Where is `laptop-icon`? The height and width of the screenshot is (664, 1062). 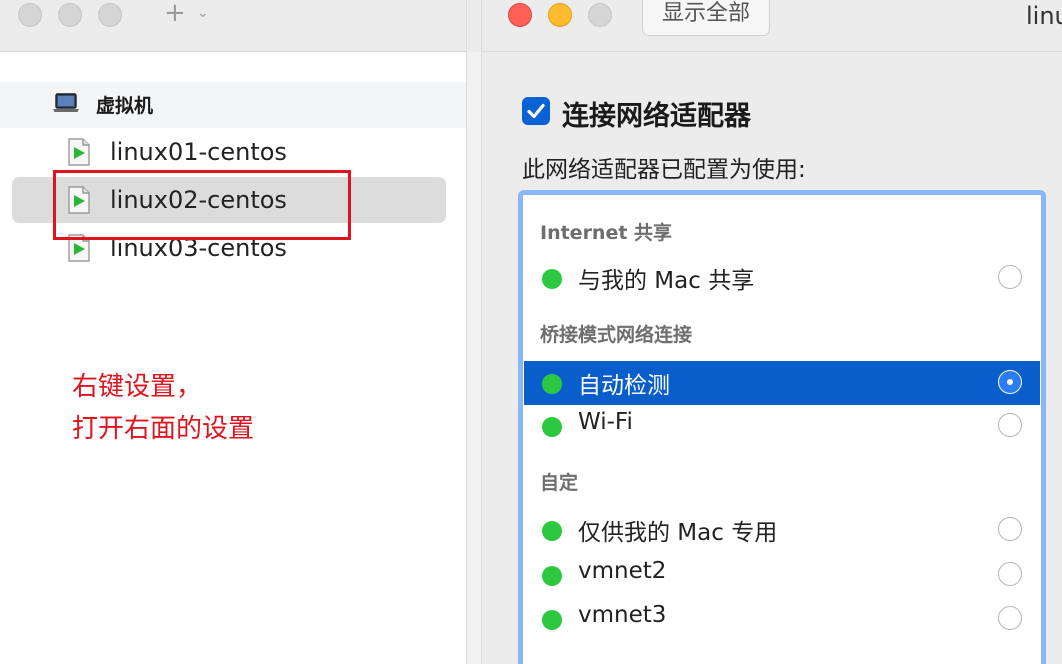 laptop-icon is located at coordinates (66, 102).